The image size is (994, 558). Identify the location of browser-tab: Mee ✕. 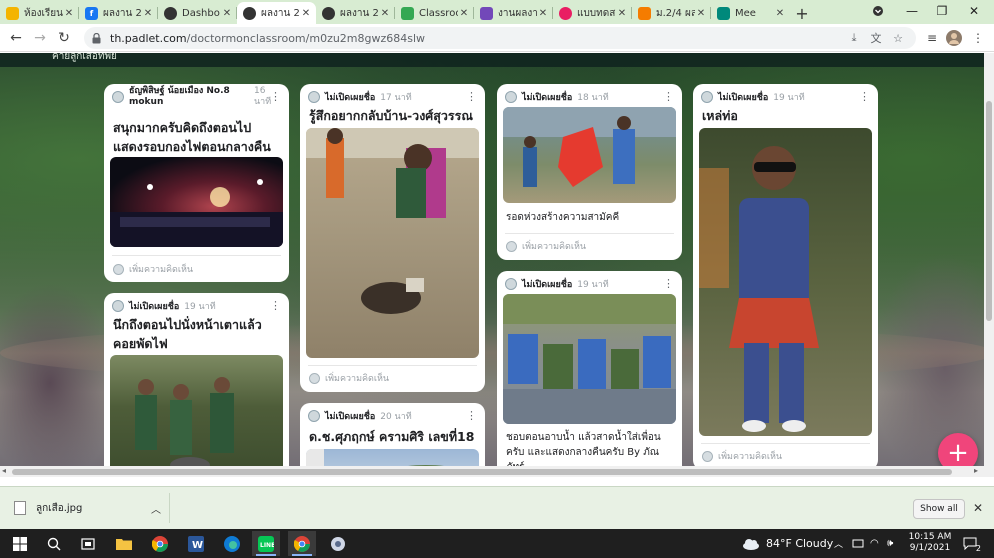
(750, 13).